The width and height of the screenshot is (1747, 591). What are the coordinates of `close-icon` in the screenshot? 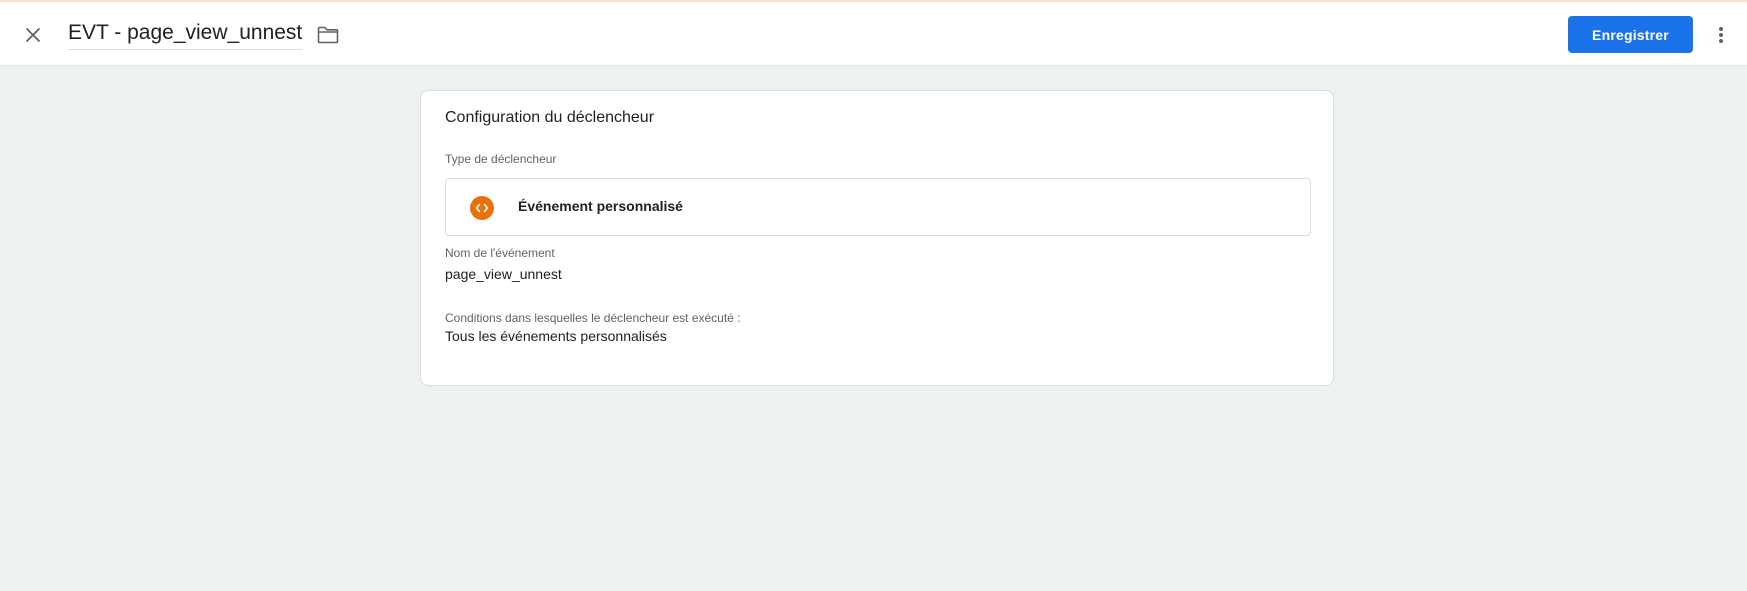 It's located at (33, 35).